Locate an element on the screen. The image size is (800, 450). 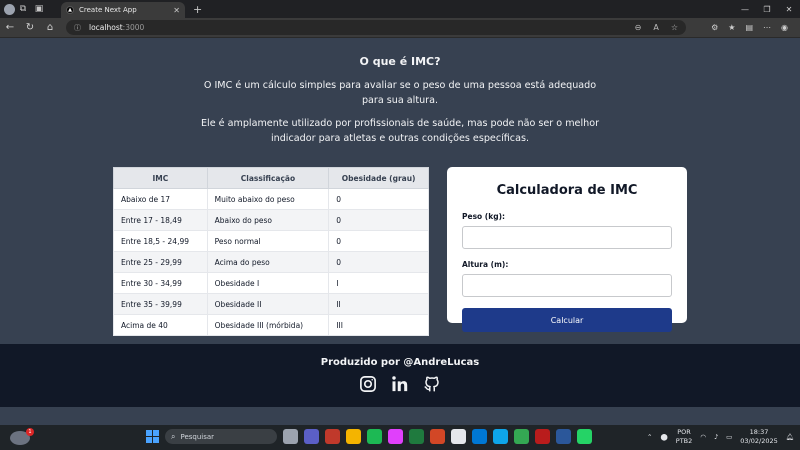
column-header-imc: IMC is located at coordinates (160, 178).